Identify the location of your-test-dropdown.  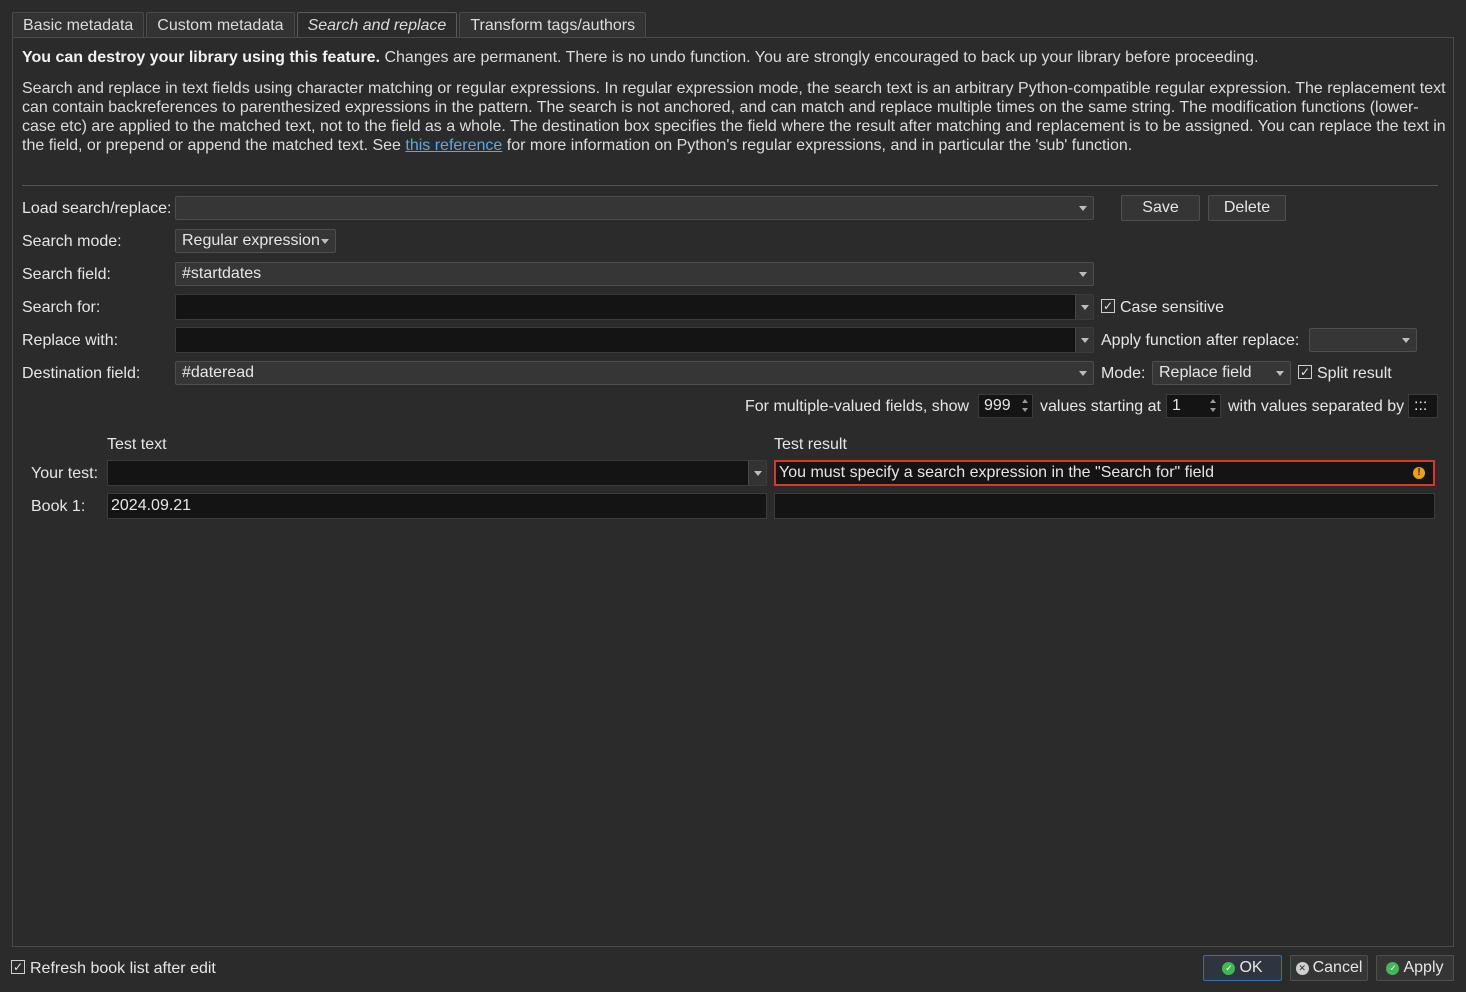
(757, 473).